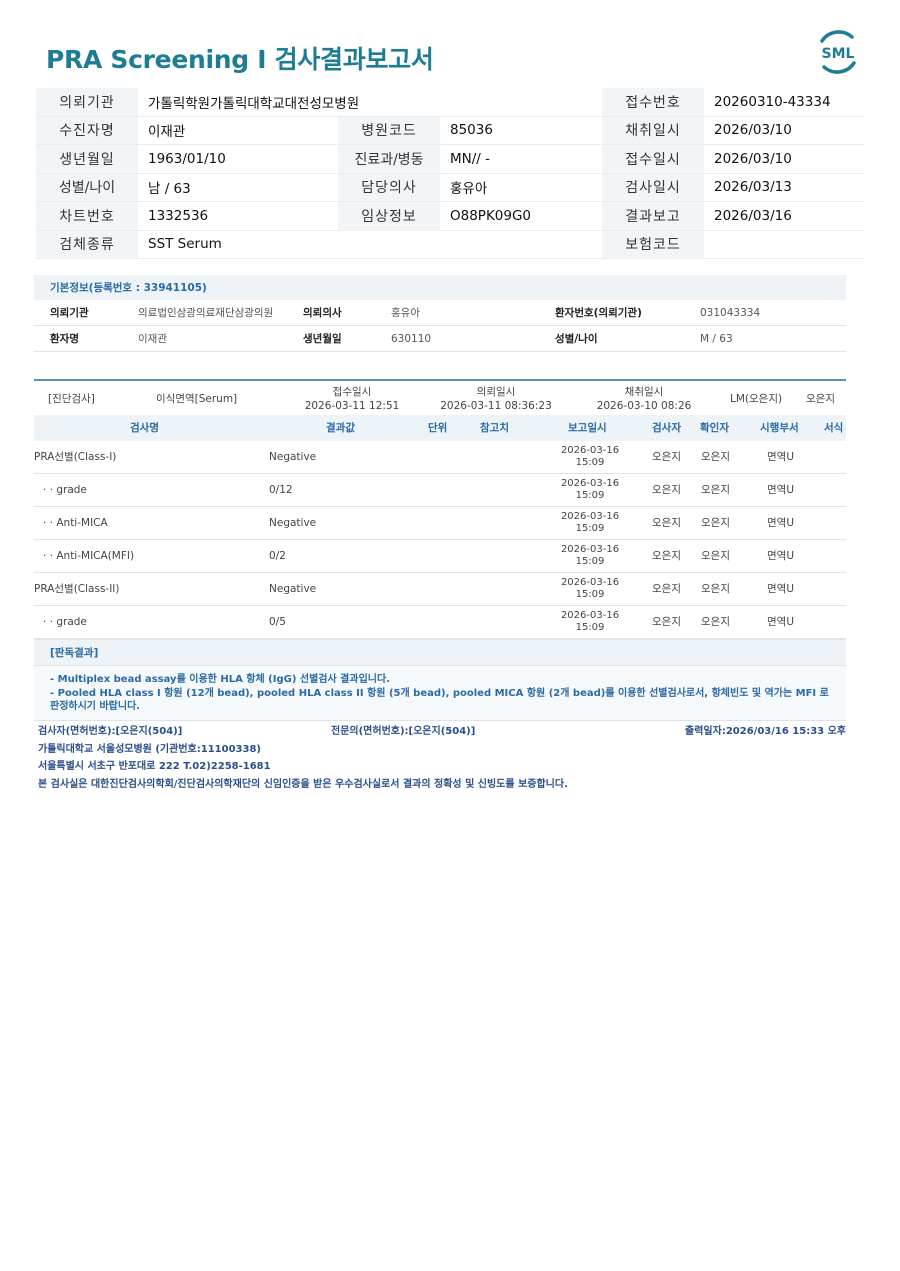  What do you see at coordinates (169, 189) in the screenshot?
I see `sex-age-value: 남 / 63` at bounding box center [169, 189].